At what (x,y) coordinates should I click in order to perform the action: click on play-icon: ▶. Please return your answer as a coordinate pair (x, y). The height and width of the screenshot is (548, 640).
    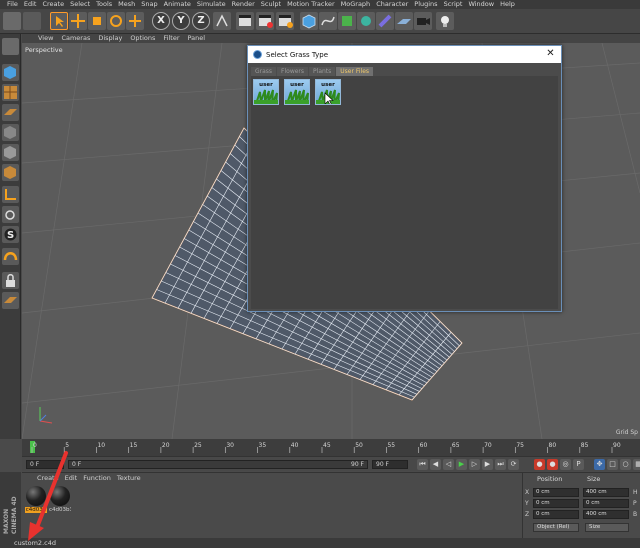
    Looking at the image, I should click on (461, 464).